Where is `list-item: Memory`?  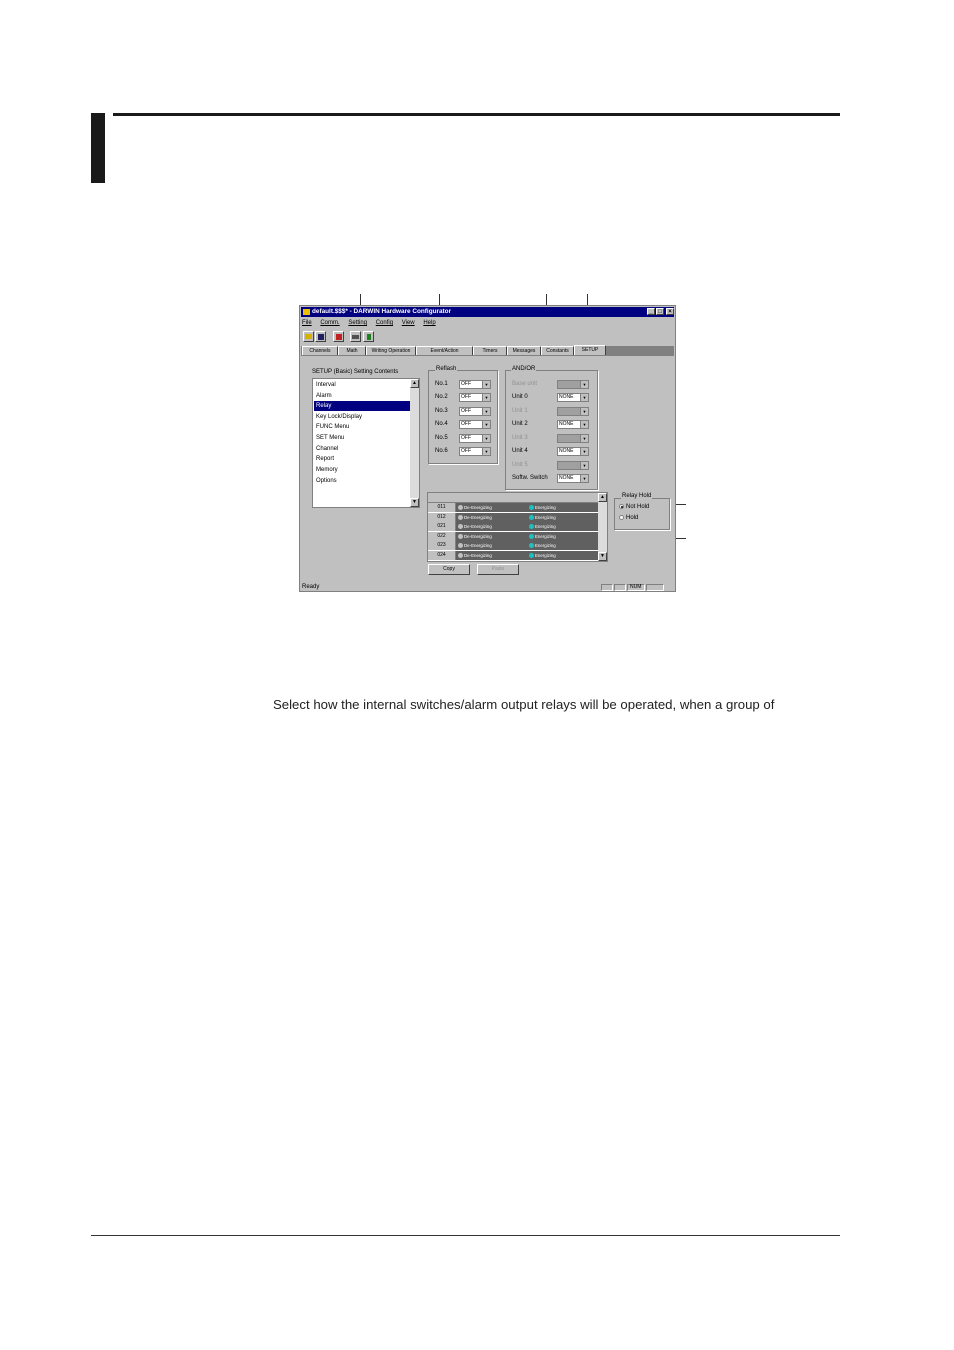 list-item: Memory is located at coordinates (362, 470).